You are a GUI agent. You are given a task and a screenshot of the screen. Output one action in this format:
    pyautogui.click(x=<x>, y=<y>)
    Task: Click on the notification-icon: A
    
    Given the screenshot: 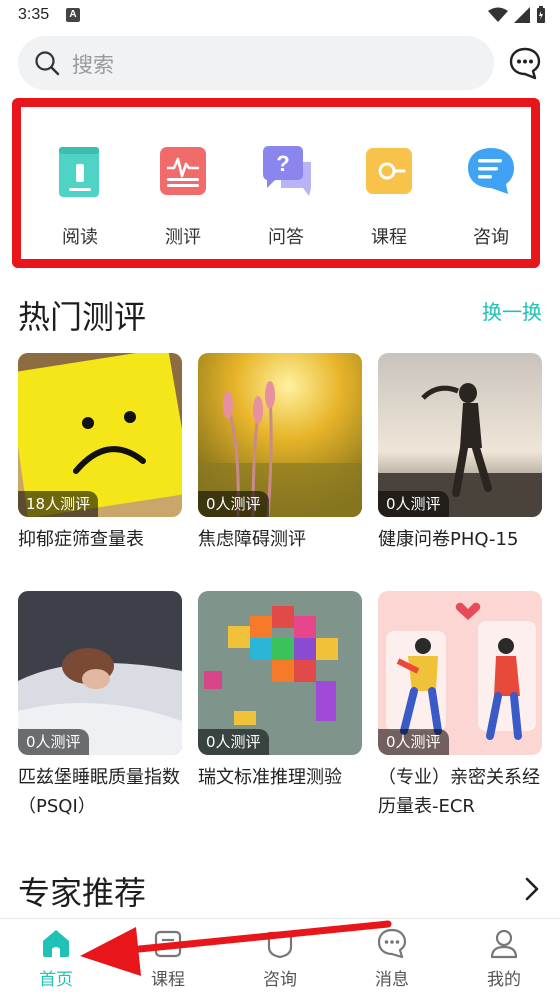 What is the action you would take?
    pyautogui.click(x=73, y=15)
    